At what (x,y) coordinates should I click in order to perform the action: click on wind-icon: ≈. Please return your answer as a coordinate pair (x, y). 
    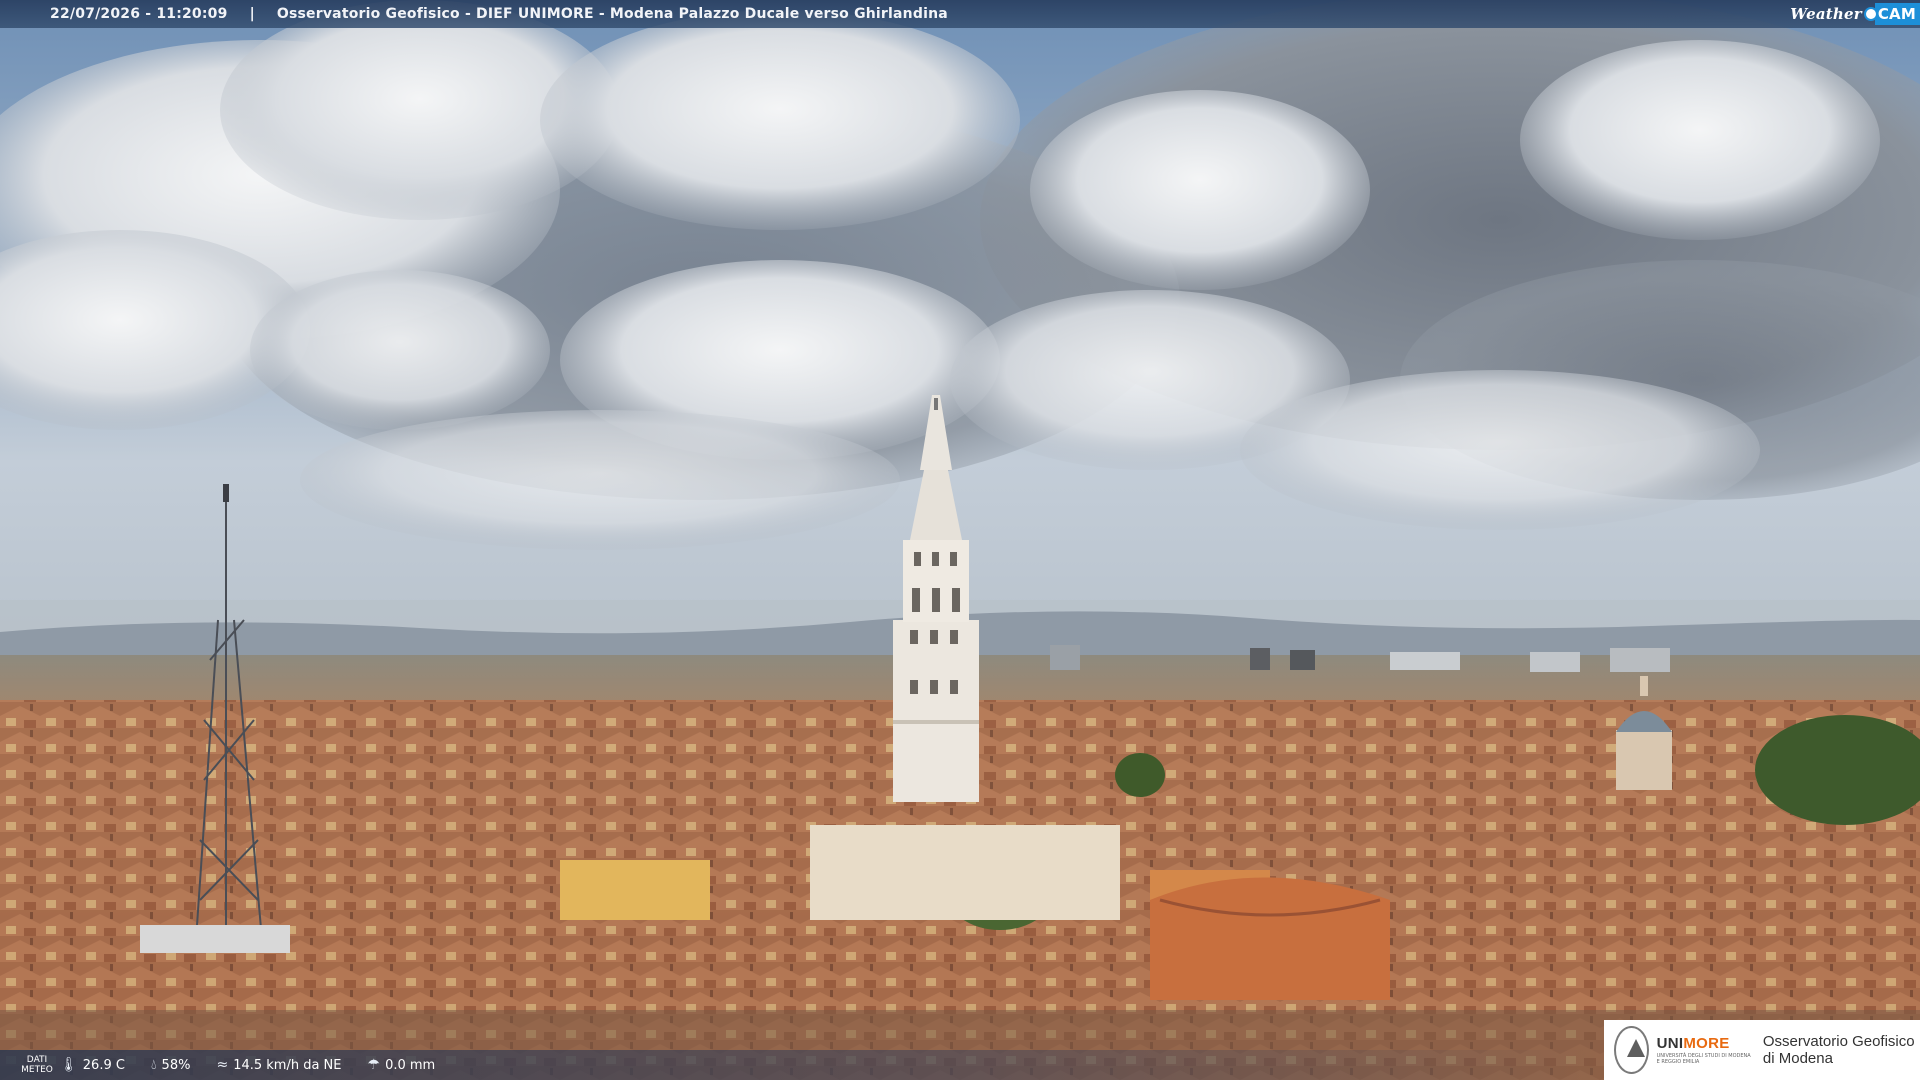
    Looking at the image, I should click on (222, 1065).